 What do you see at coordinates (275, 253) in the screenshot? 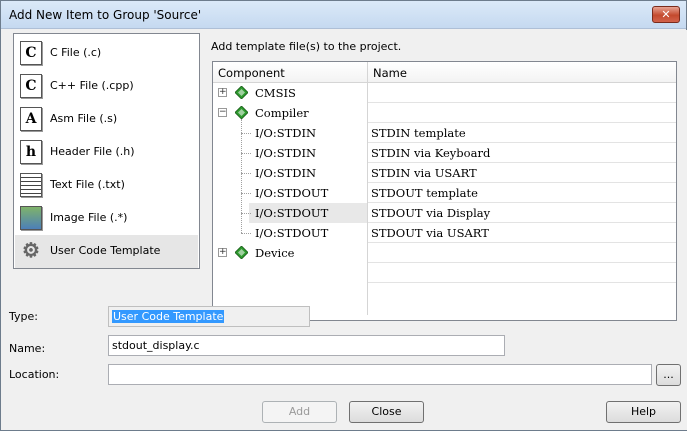
I see `component-group-label: Device` at bounding box center [275, 253].